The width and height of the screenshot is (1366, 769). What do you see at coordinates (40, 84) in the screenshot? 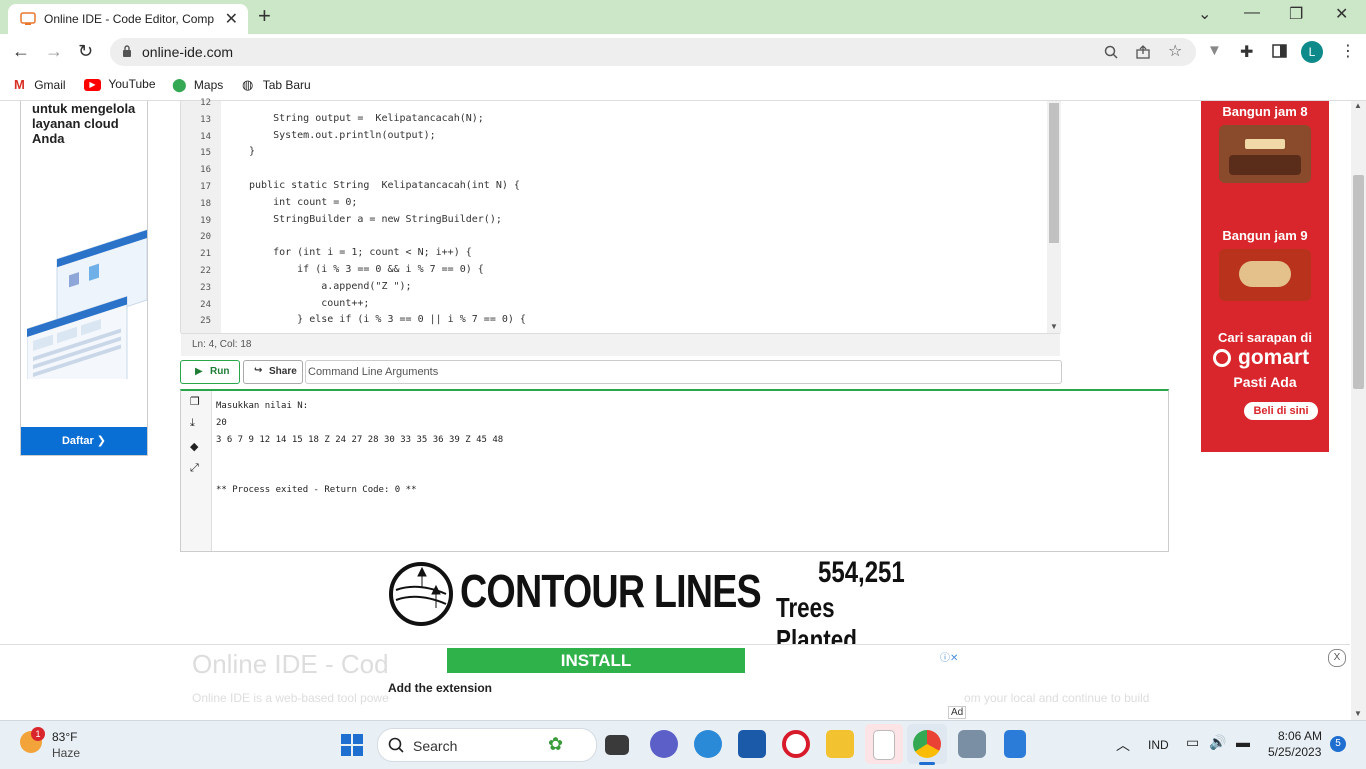
I see `bookmark-gmail: M Gmail` at bounding box center [40, 84].